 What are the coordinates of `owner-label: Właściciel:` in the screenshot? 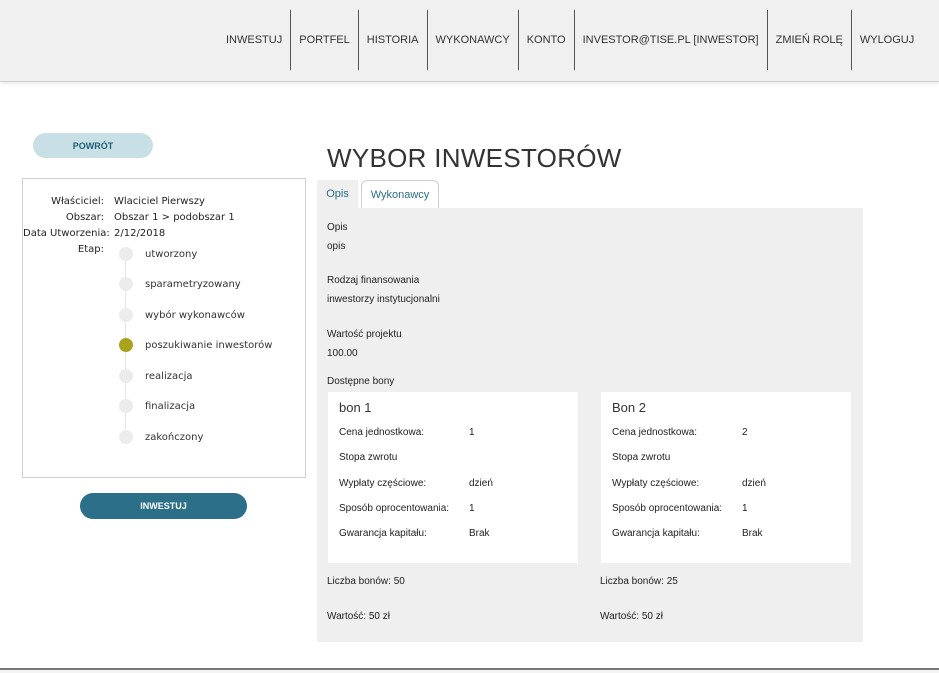 It's located at (77, 201).